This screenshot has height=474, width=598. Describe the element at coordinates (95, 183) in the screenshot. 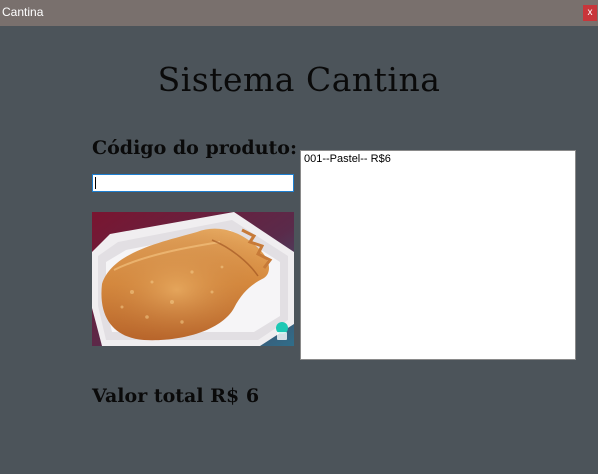

I see `text-caret` at that location.